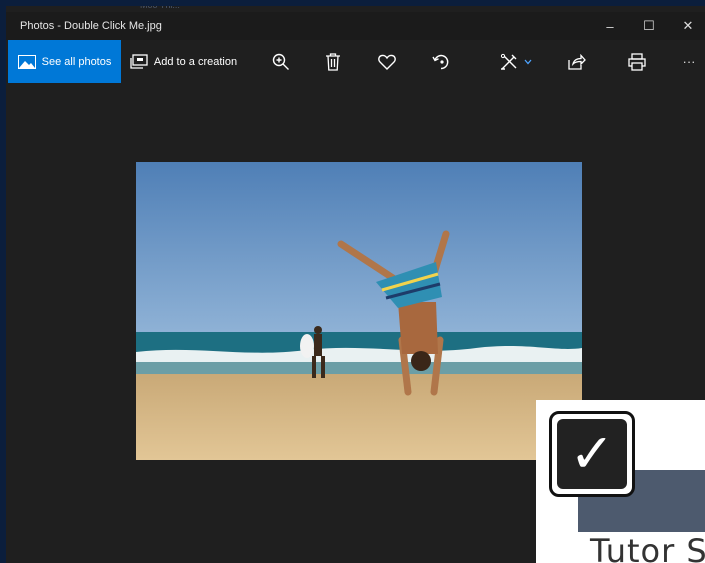  I want to click on share-button, so click(577, 61).